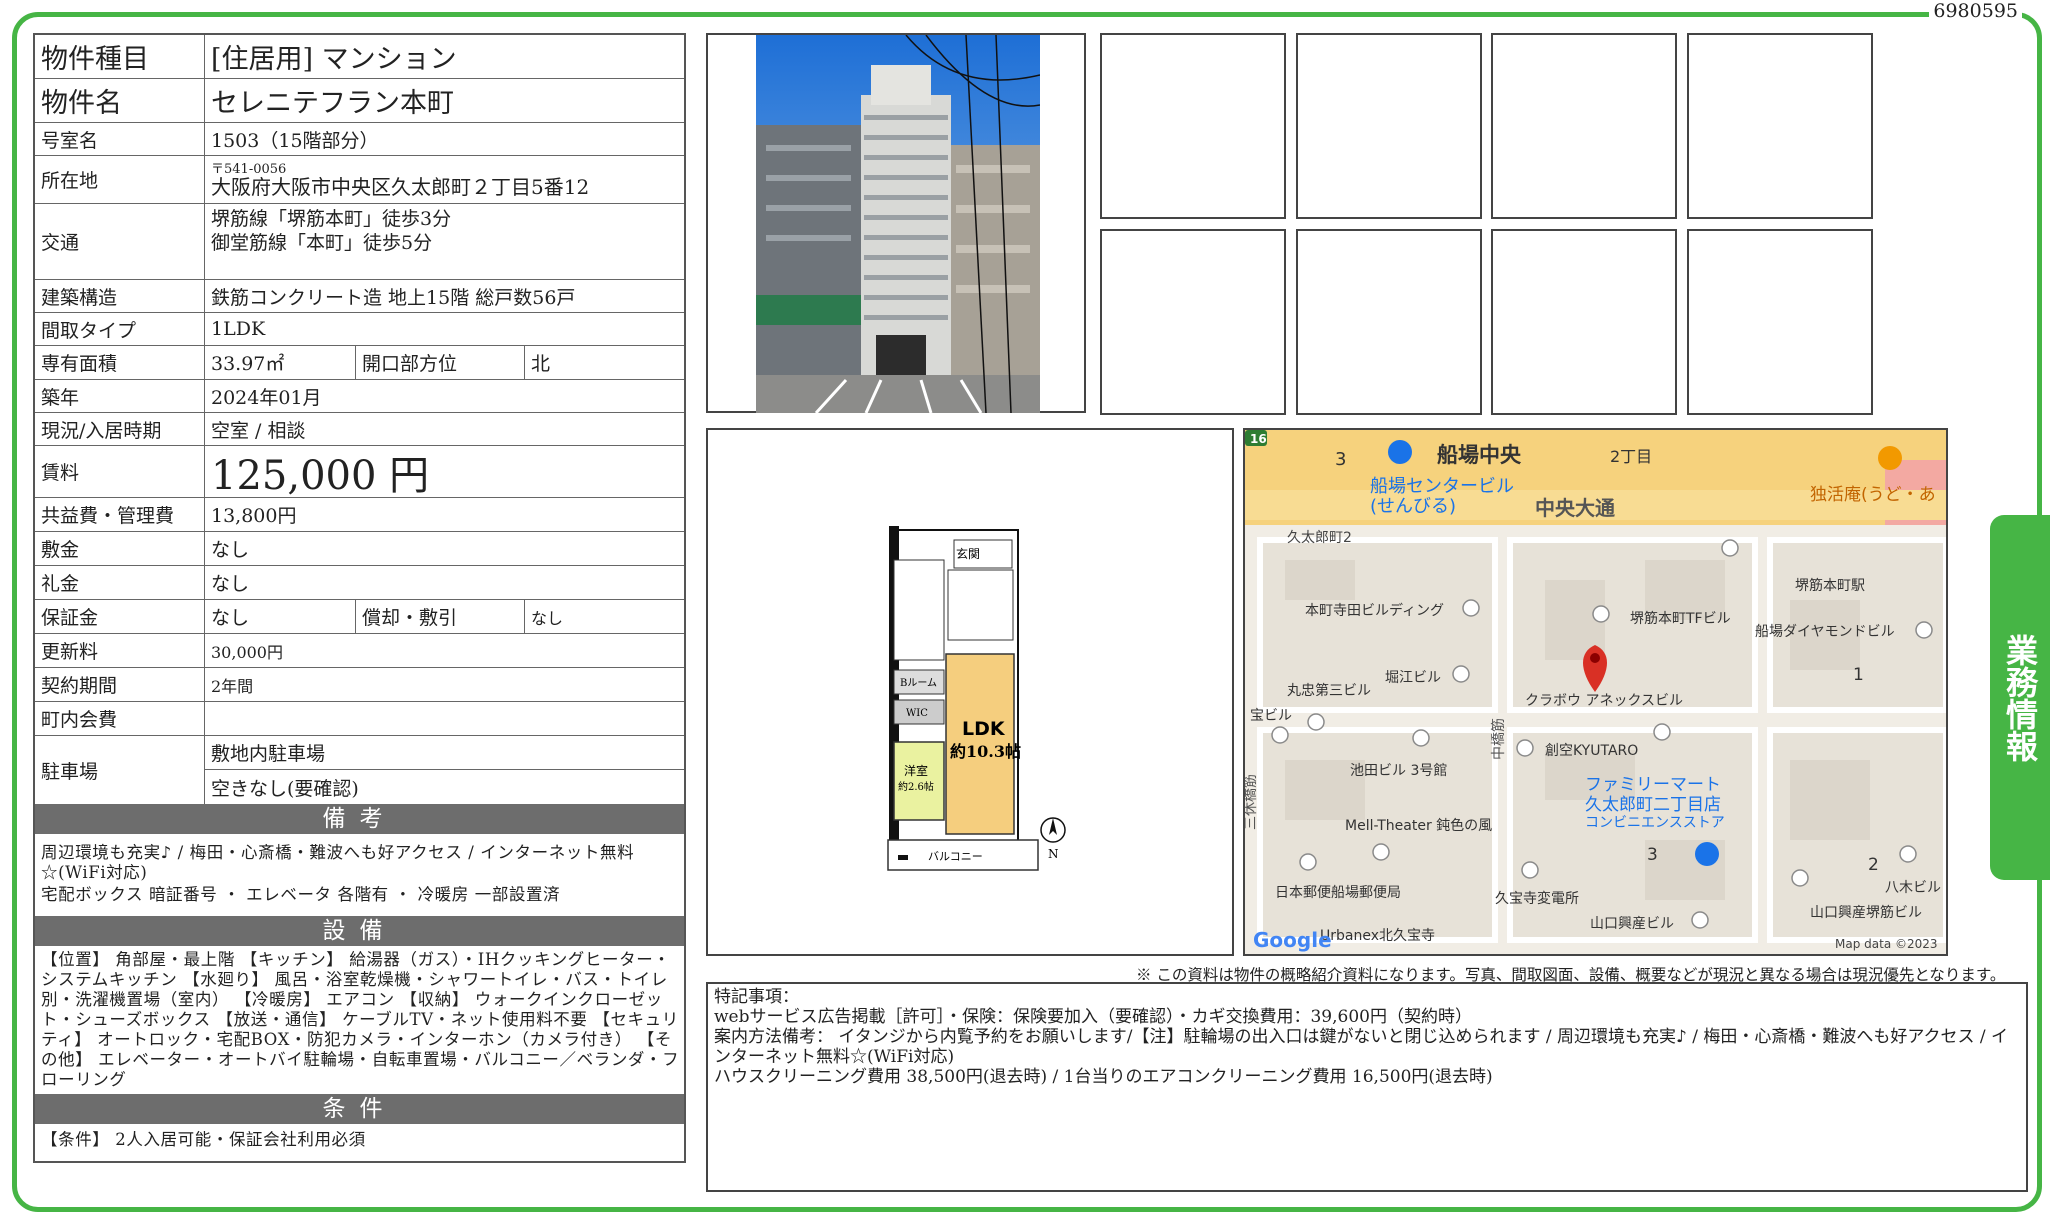  What do you see at coordinates (1319, 538) in the screenshot?
I see `map-label-kyutaro2: 久太郎町2` at bounding box center [1319, 538].